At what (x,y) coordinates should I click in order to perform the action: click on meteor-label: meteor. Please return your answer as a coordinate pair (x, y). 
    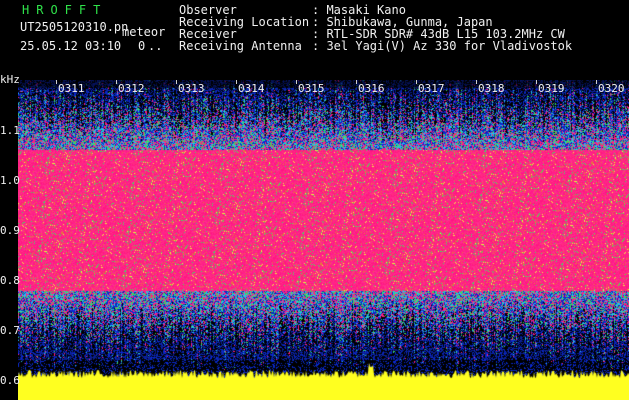
    Looking at the image, I should click on (144, 32).